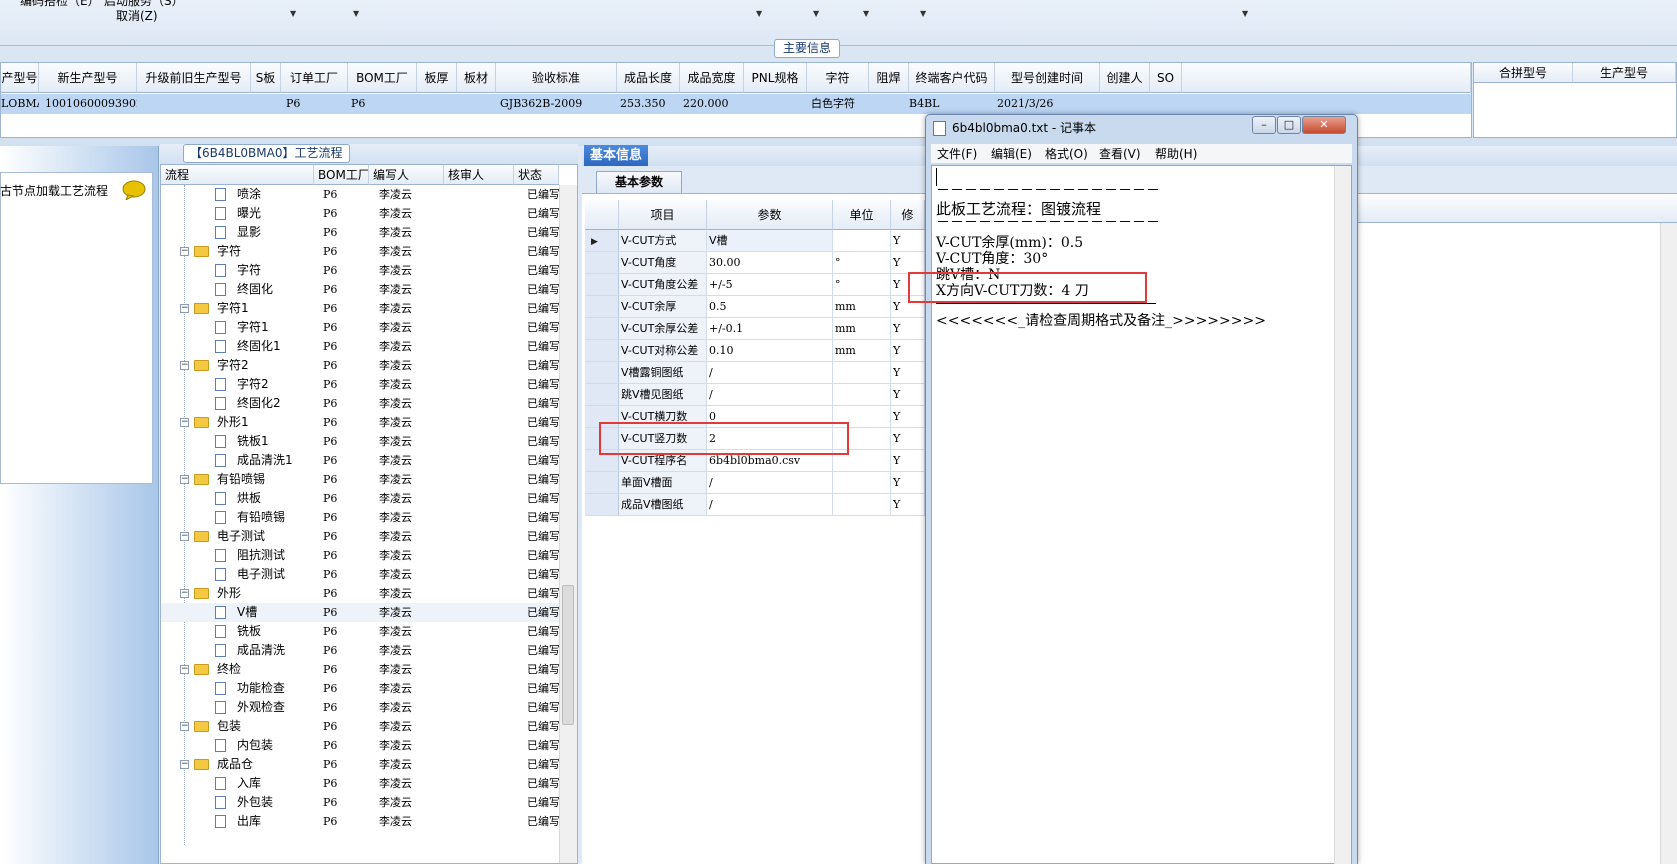 Image resolution: width=1677 pixels, height=864 pixels. Describe the element at coordinates (361, 308) in the screenshot. I see `tree-group: − 字符1 P6 李凌云 已编写` at that location.